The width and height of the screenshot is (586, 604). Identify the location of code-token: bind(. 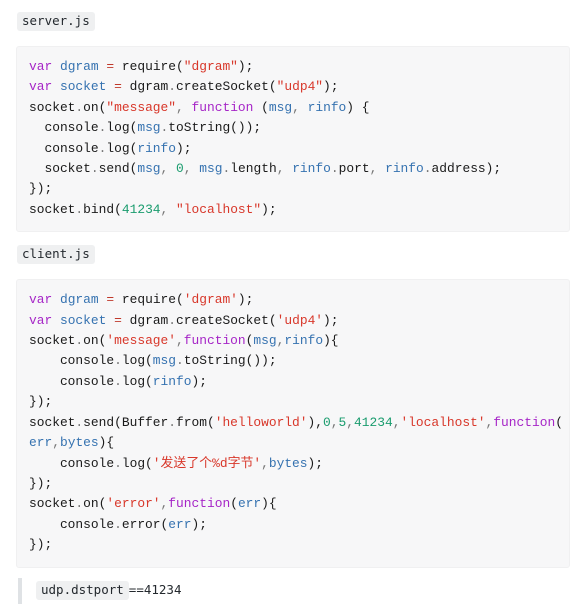
(102, 209).